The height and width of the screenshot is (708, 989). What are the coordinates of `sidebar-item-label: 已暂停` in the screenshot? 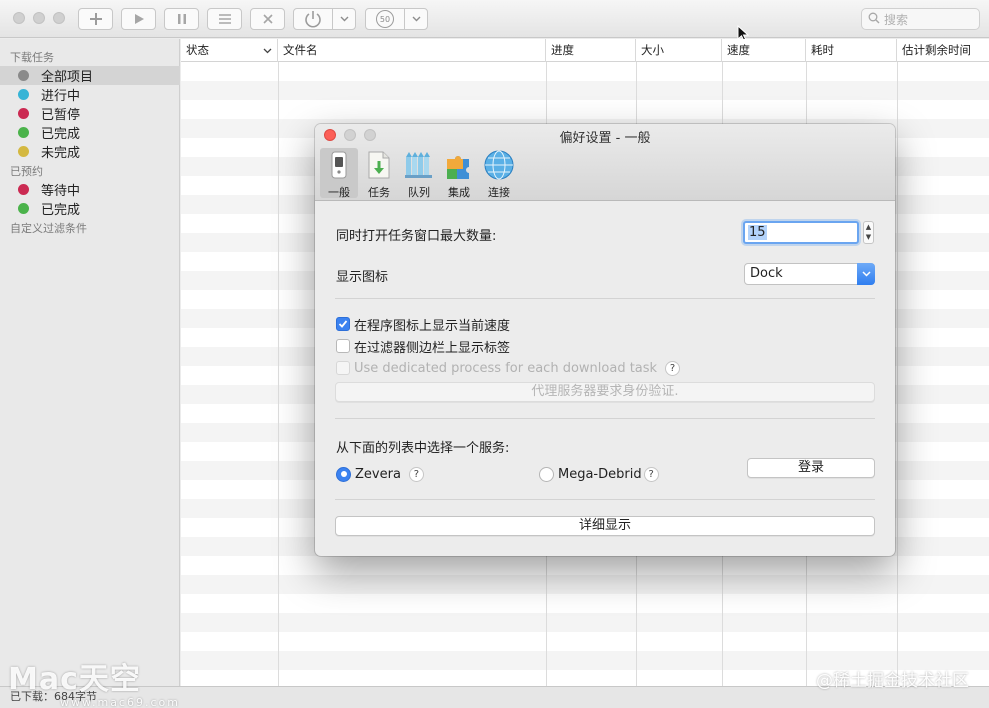 It's located at (61, 115).